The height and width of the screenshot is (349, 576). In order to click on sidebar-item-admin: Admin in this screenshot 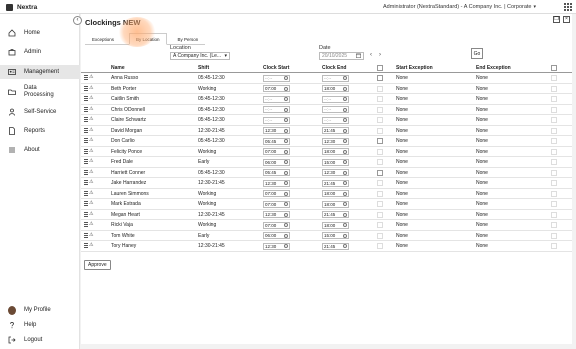, I will do `click(40, 52)`.